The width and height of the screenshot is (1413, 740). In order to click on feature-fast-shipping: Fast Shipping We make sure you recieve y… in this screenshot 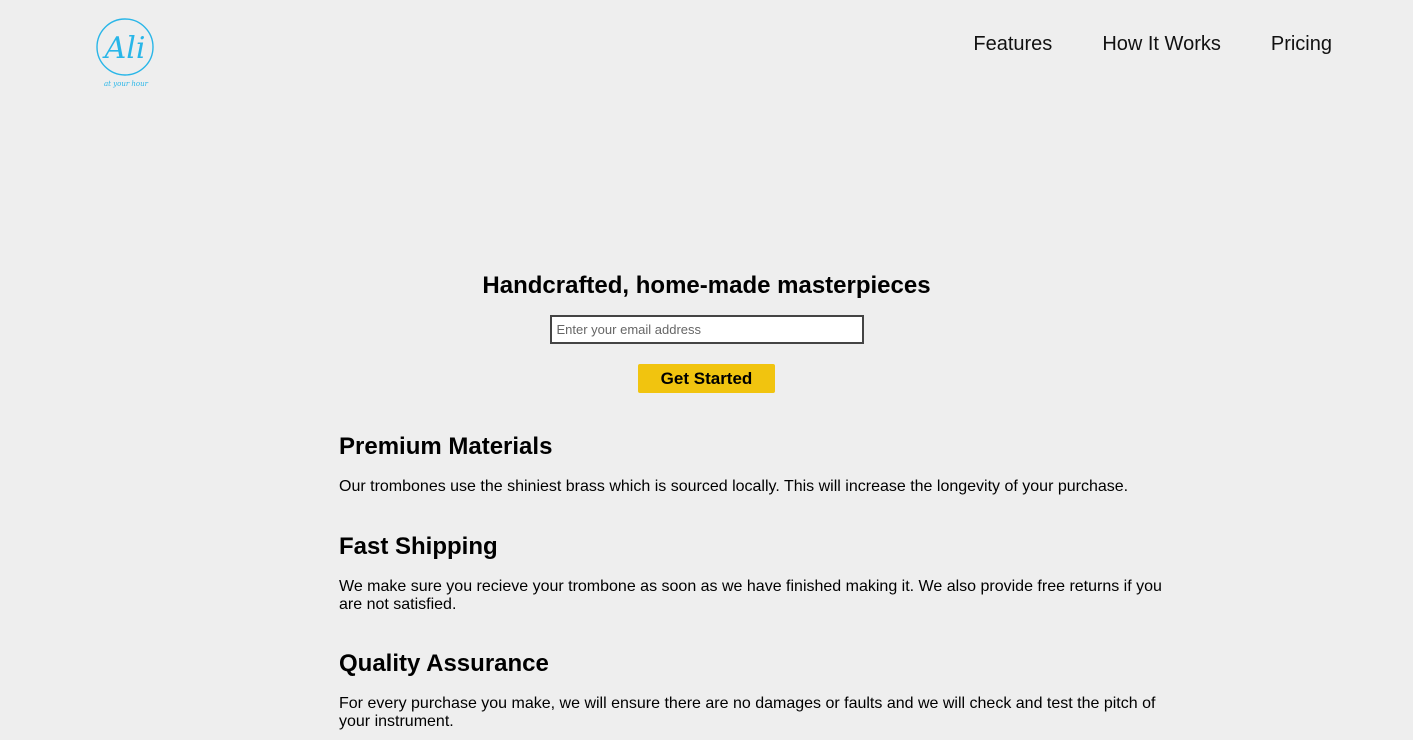, I will do `click(754, 572)`.